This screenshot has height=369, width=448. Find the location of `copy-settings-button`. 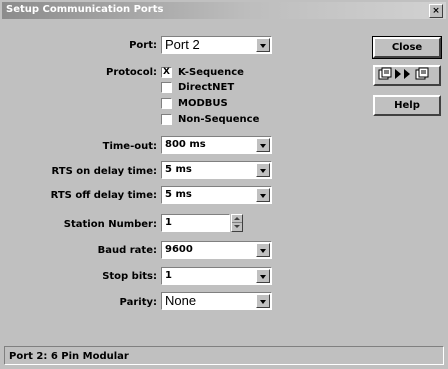

copy-settings-button is located at coordinates (407, 75).